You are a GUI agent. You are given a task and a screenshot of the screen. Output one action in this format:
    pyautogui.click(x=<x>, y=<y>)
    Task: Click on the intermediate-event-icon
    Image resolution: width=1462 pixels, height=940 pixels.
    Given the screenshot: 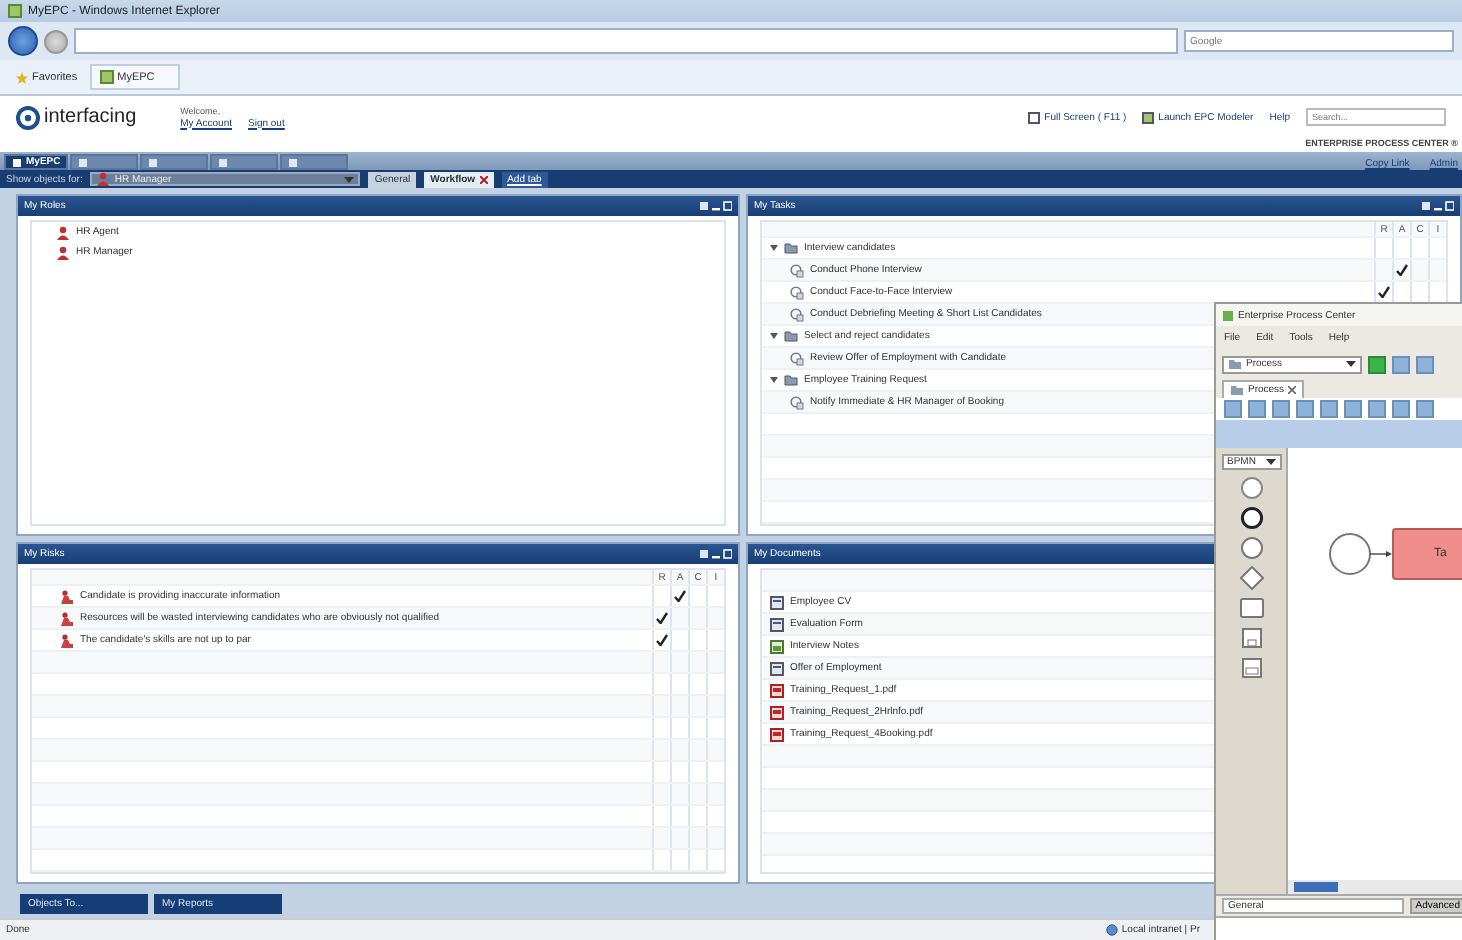 What is the action you would take?
    pyautogui.click(x=1251, y=518)
    